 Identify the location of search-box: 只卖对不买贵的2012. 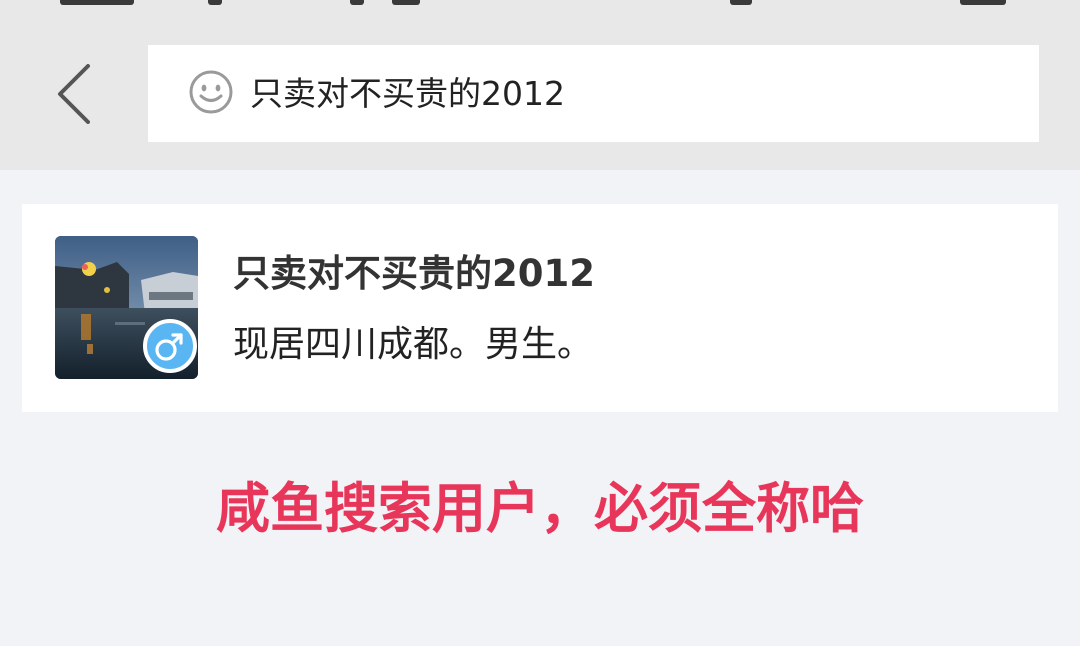
(593, 93).